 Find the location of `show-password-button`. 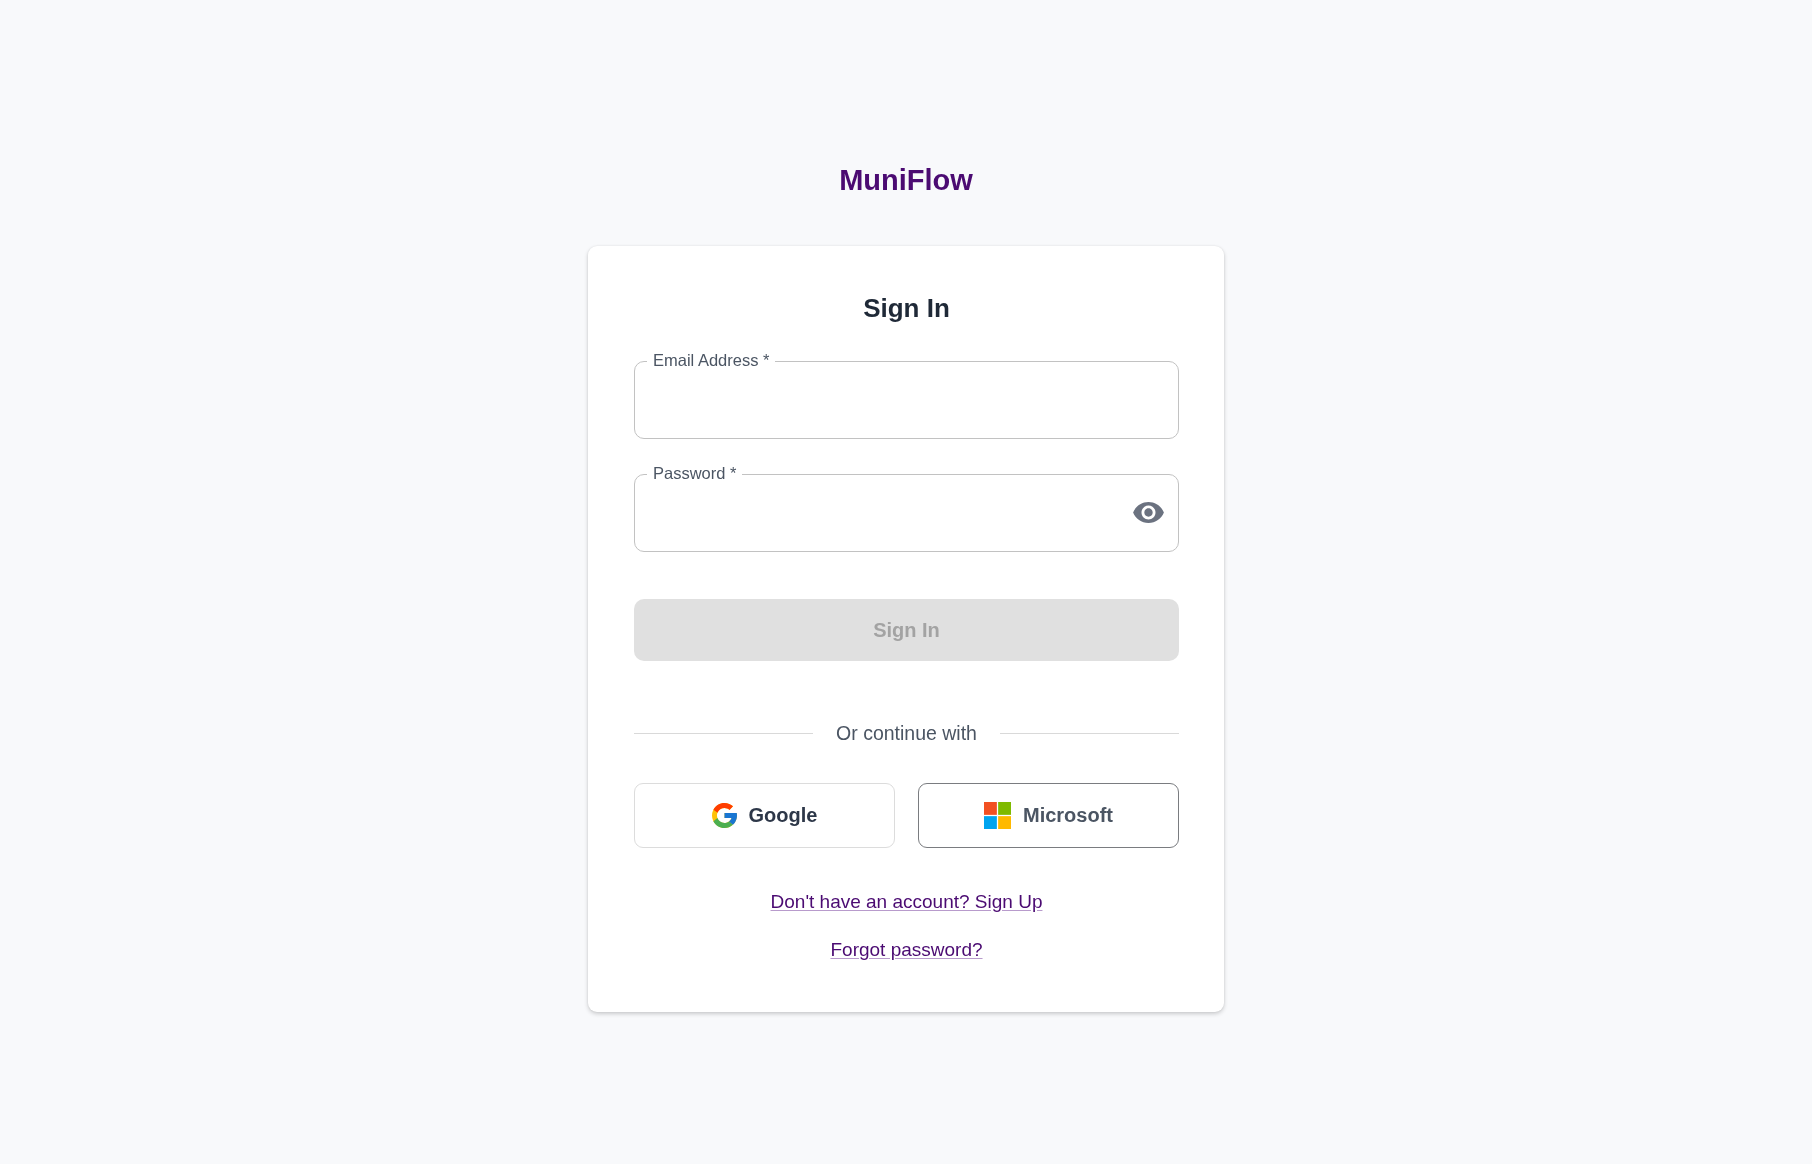

show-password-button is located at coordinates (1148, 512).